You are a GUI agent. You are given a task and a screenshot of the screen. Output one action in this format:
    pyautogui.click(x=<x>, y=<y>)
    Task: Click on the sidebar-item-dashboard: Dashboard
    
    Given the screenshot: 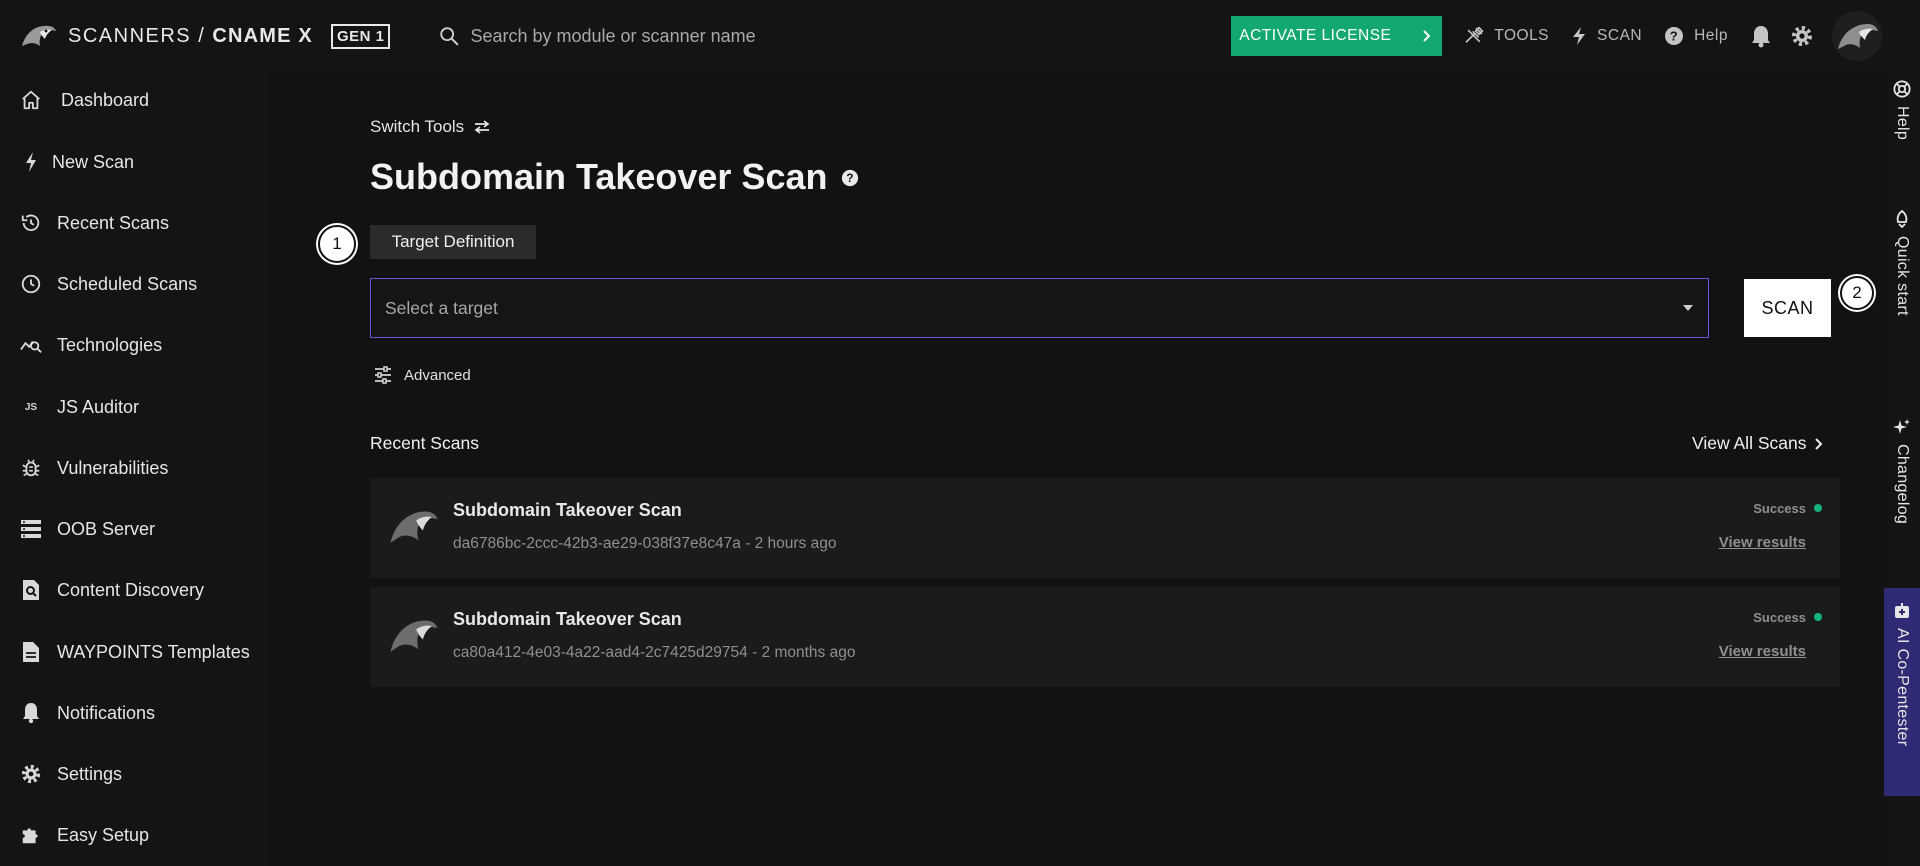 What is the action you would take?
    pyautogui.click(x=135, y=100)
    